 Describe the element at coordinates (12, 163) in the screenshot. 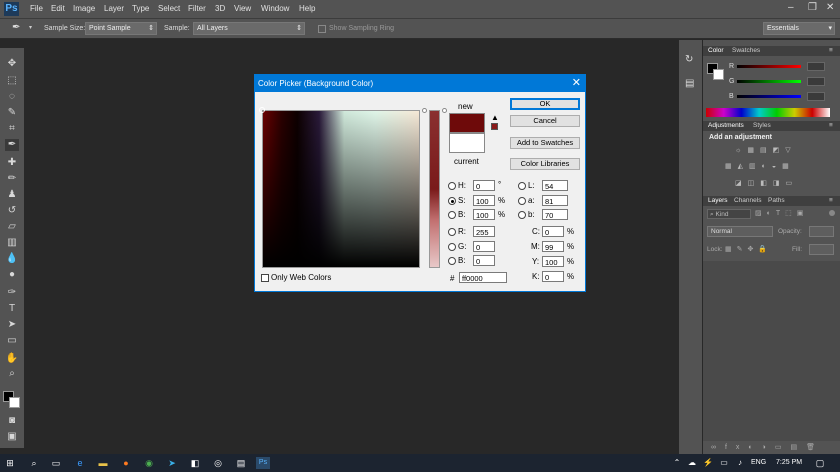

I see `healing-brush-tool-icon: ✚` at that location.